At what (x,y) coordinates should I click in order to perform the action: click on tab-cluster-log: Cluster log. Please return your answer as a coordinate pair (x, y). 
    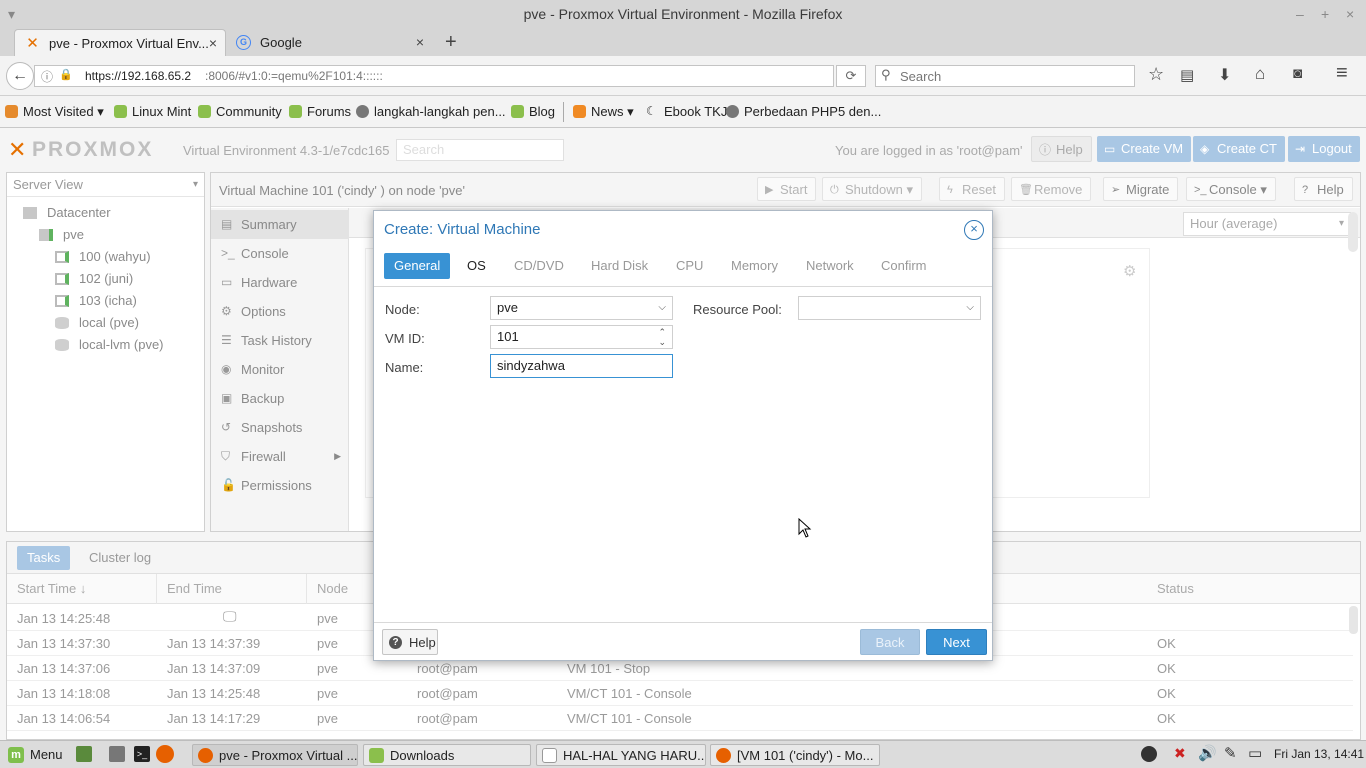
    Looking at the image, I should click on (120, 558).